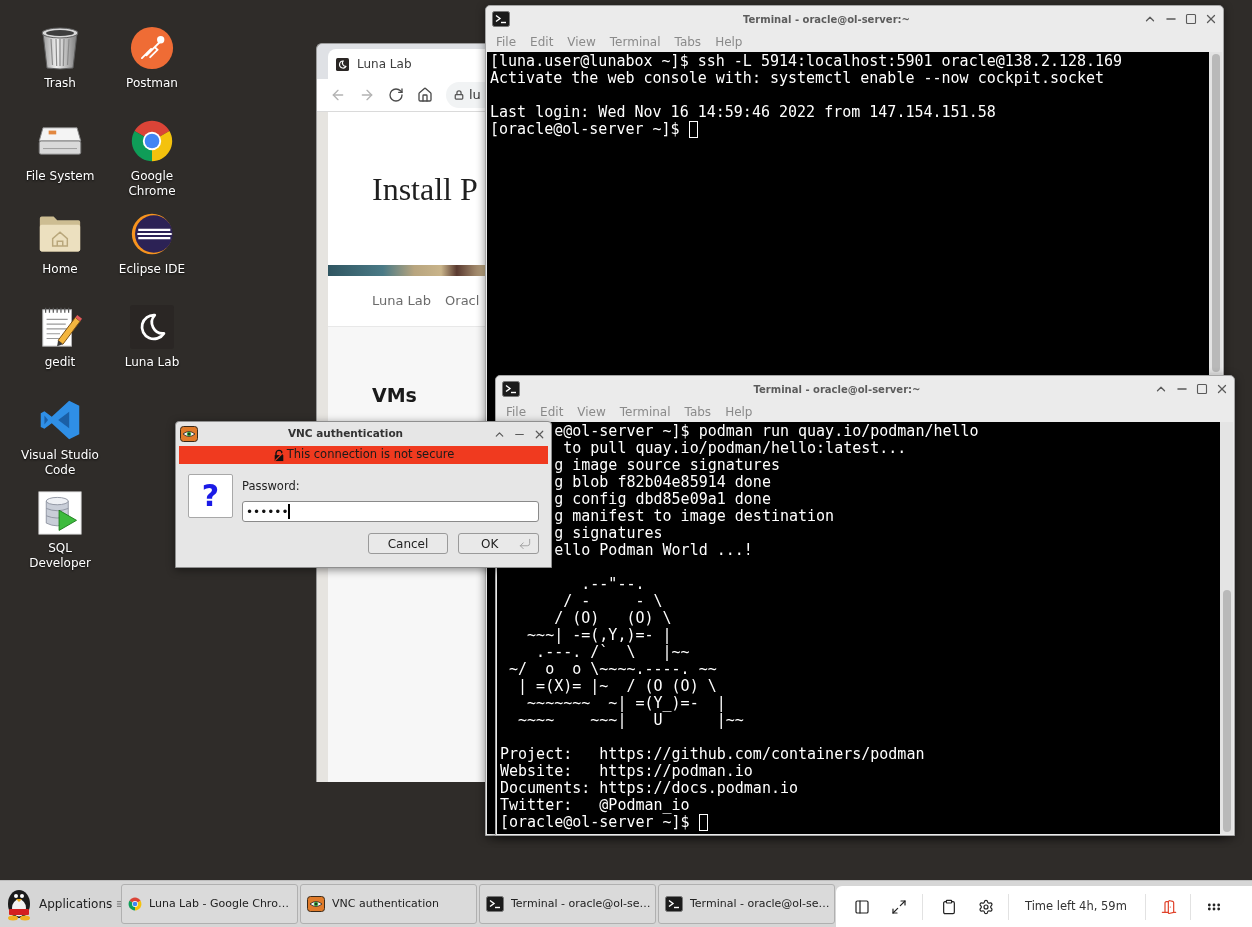 The image size is (1252, 927). I want to click on warning-banner: This connection is not secure, so click(363, 455).